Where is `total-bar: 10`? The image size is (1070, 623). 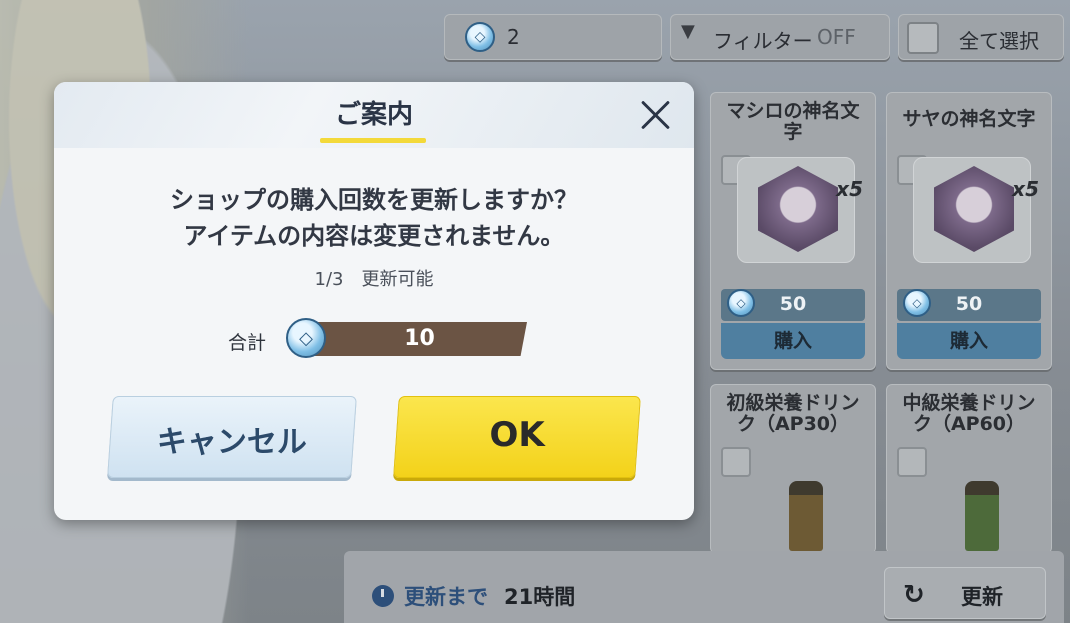
total-bar: 10 is located at coordinates (419, 339).